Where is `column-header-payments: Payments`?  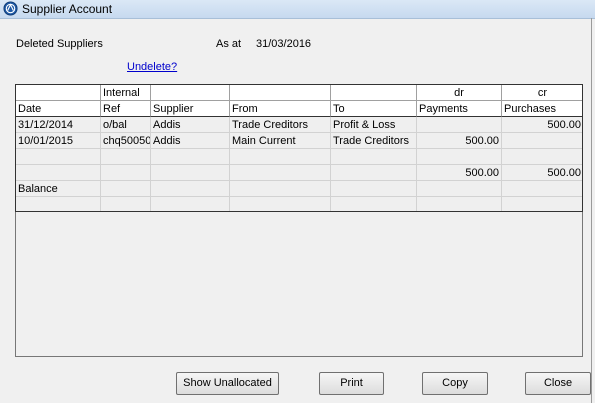
column-header-payments: Payments is located at coordinates (459, 109).